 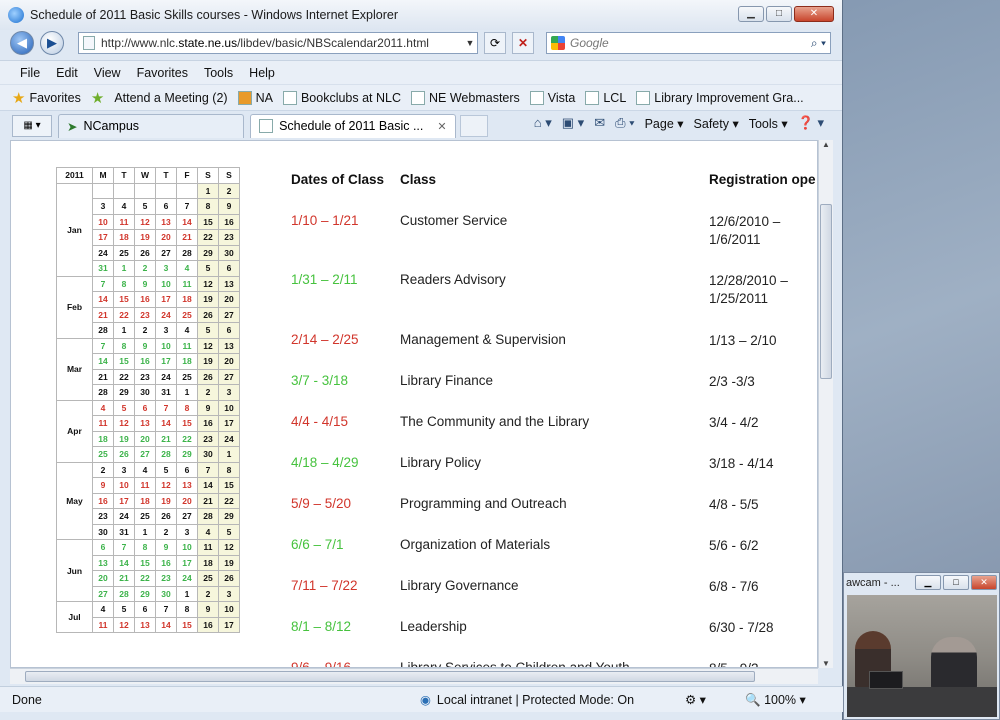 What do you see at coordinates (208, 516) in the screenshot?
I see `calendar-day: 28` at bounding box center [208, 516].